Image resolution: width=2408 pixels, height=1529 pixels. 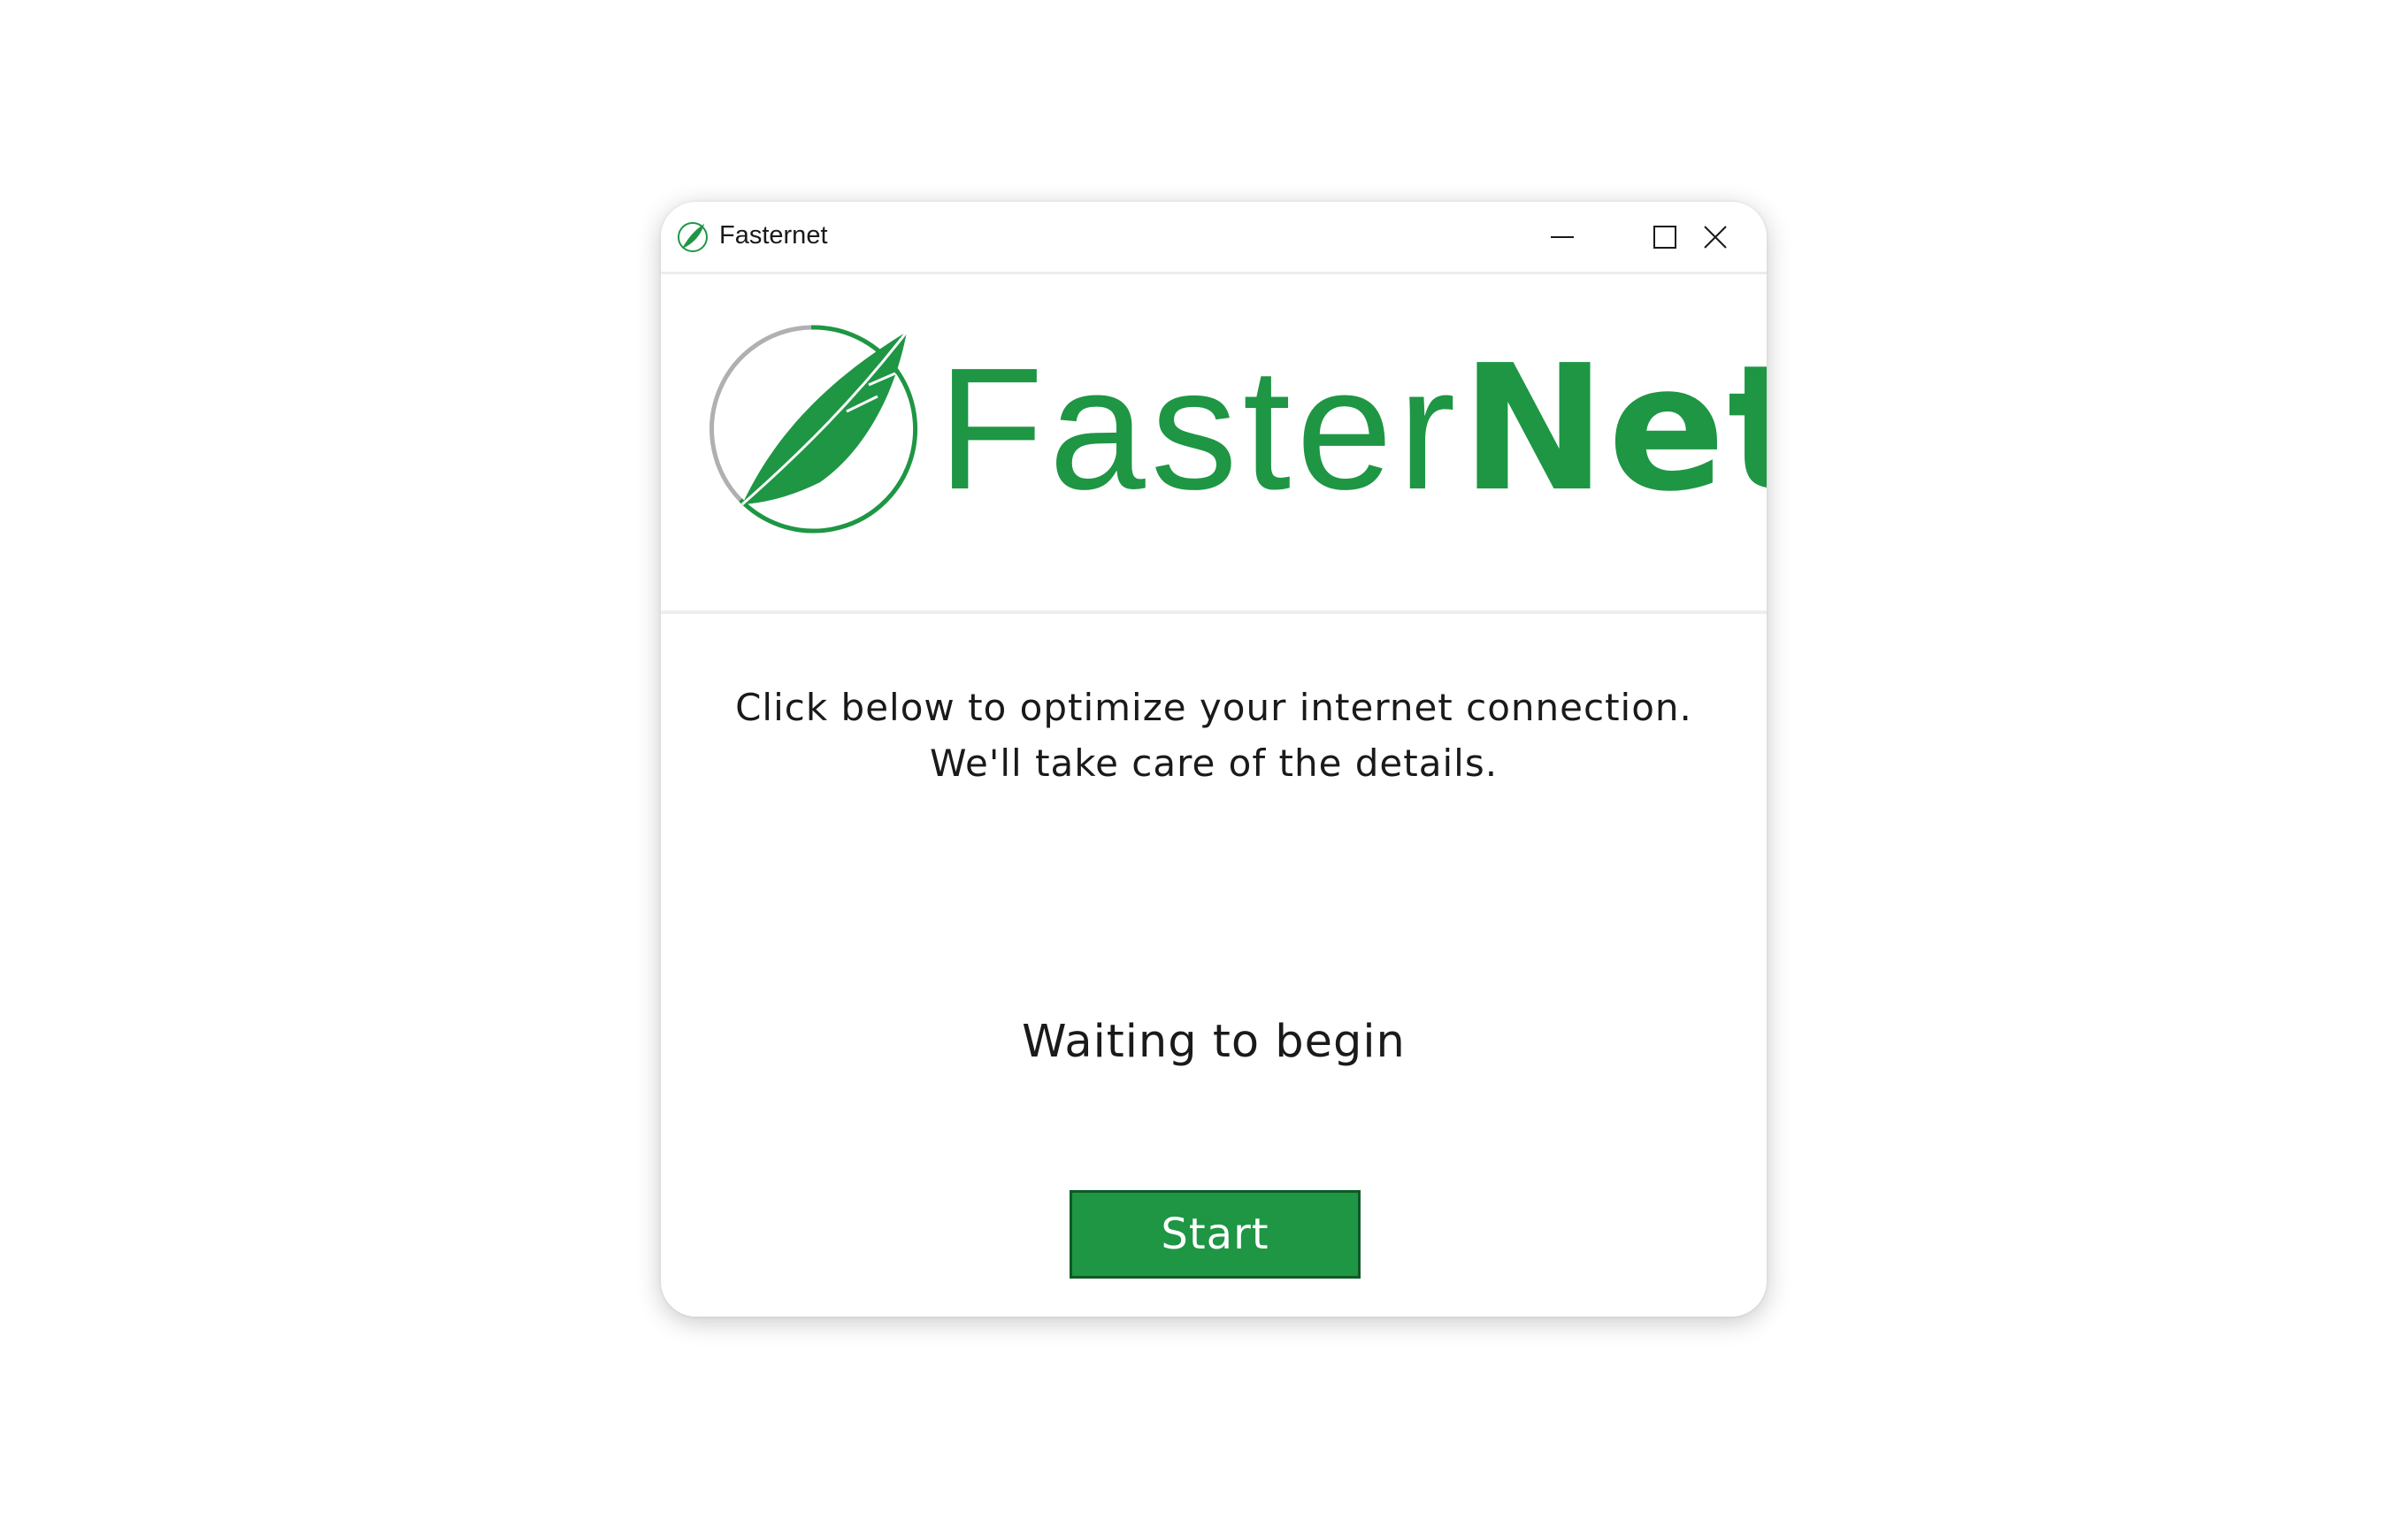 What do you see at coordinates (693, 237) in the screenshot?
I see `feather-icon` at bounding box center [693, 237].